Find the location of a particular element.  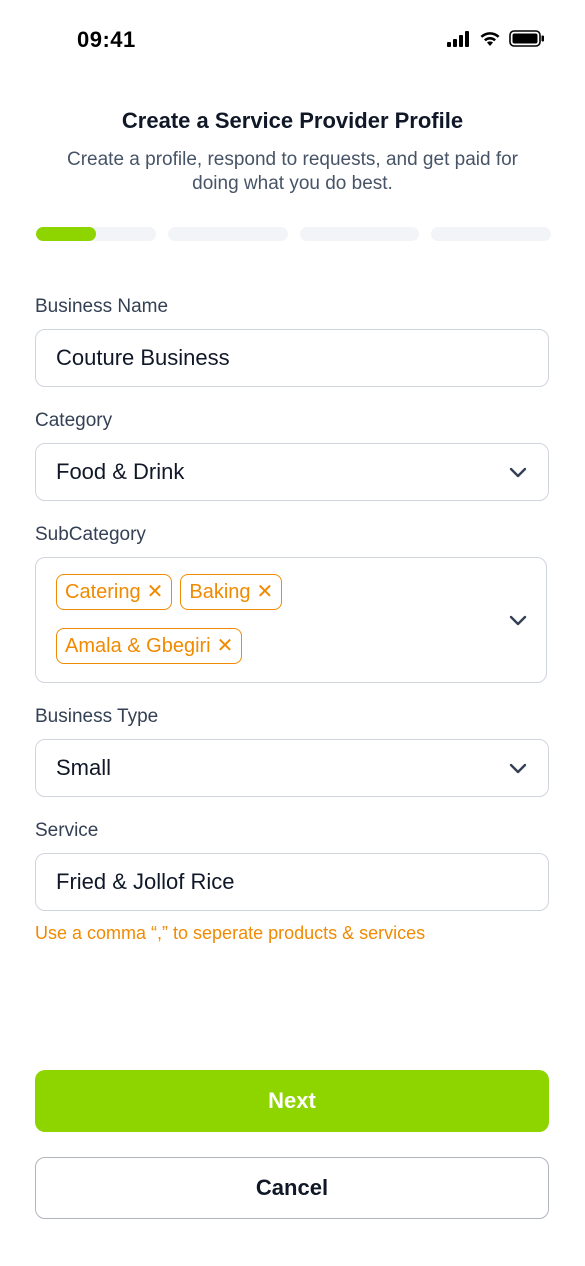

tag-label: Catering is located at coordinates (103, 591).